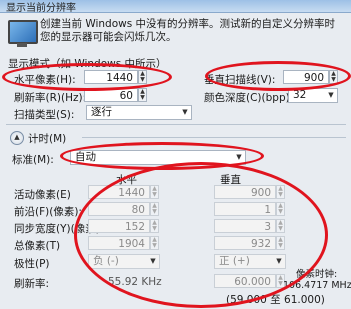  Describe the element at coordinates (42, 195) in the screenshot. I see `active-pixels-label: 活动像素(E)` at that location.